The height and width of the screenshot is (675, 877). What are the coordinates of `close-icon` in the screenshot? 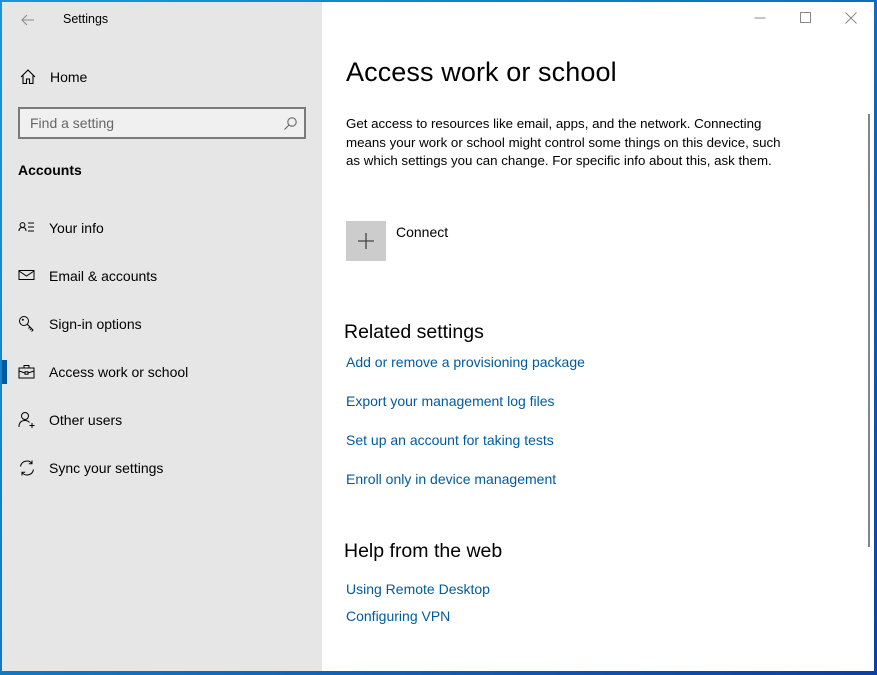 It's located at (851, 18).